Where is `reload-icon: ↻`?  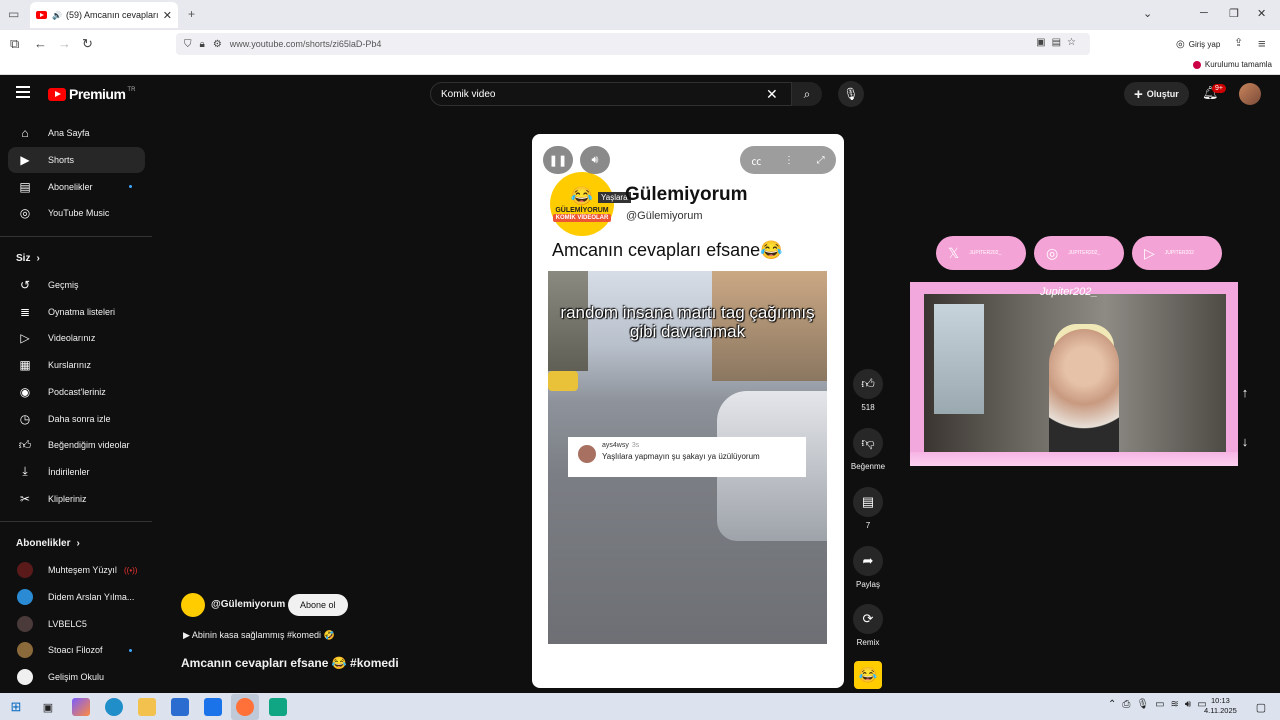 reload-icon: ↻ is located at coordinates (87, 44).